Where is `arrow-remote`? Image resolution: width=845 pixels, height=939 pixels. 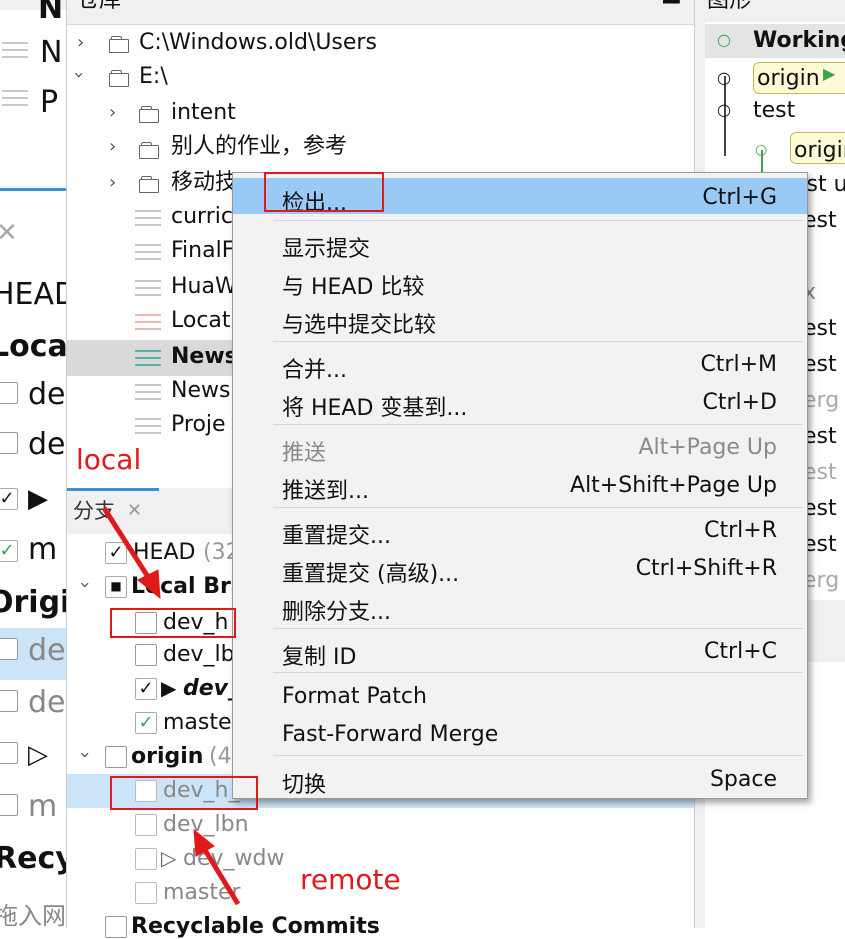 arrow-remote is located at coordinates (217, 867).